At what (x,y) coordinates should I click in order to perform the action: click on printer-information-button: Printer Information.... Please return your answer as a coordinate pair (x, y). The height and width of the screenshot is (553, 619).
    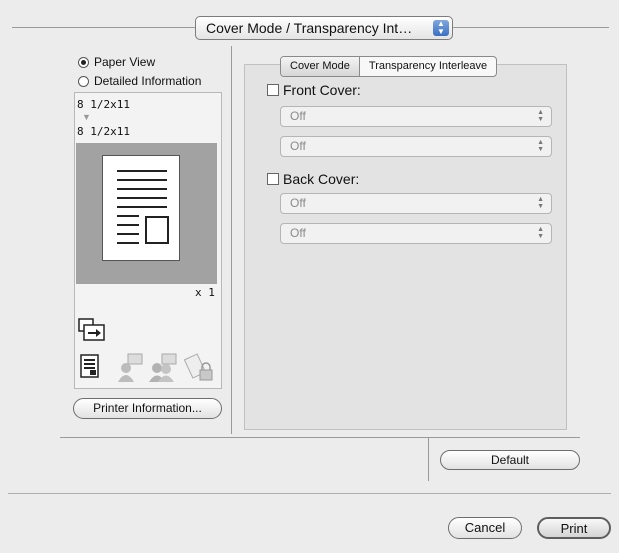
    Looking at the image, I should click on (147, 408).